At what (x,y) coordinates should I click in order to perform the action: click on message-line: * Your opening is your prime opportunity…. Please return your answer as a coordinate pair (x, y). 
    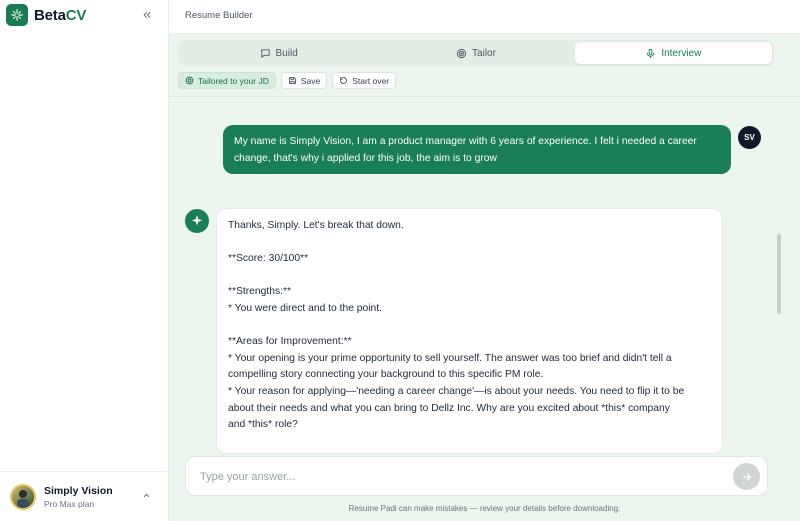
    Looking at the image, I should click on (450, 358).